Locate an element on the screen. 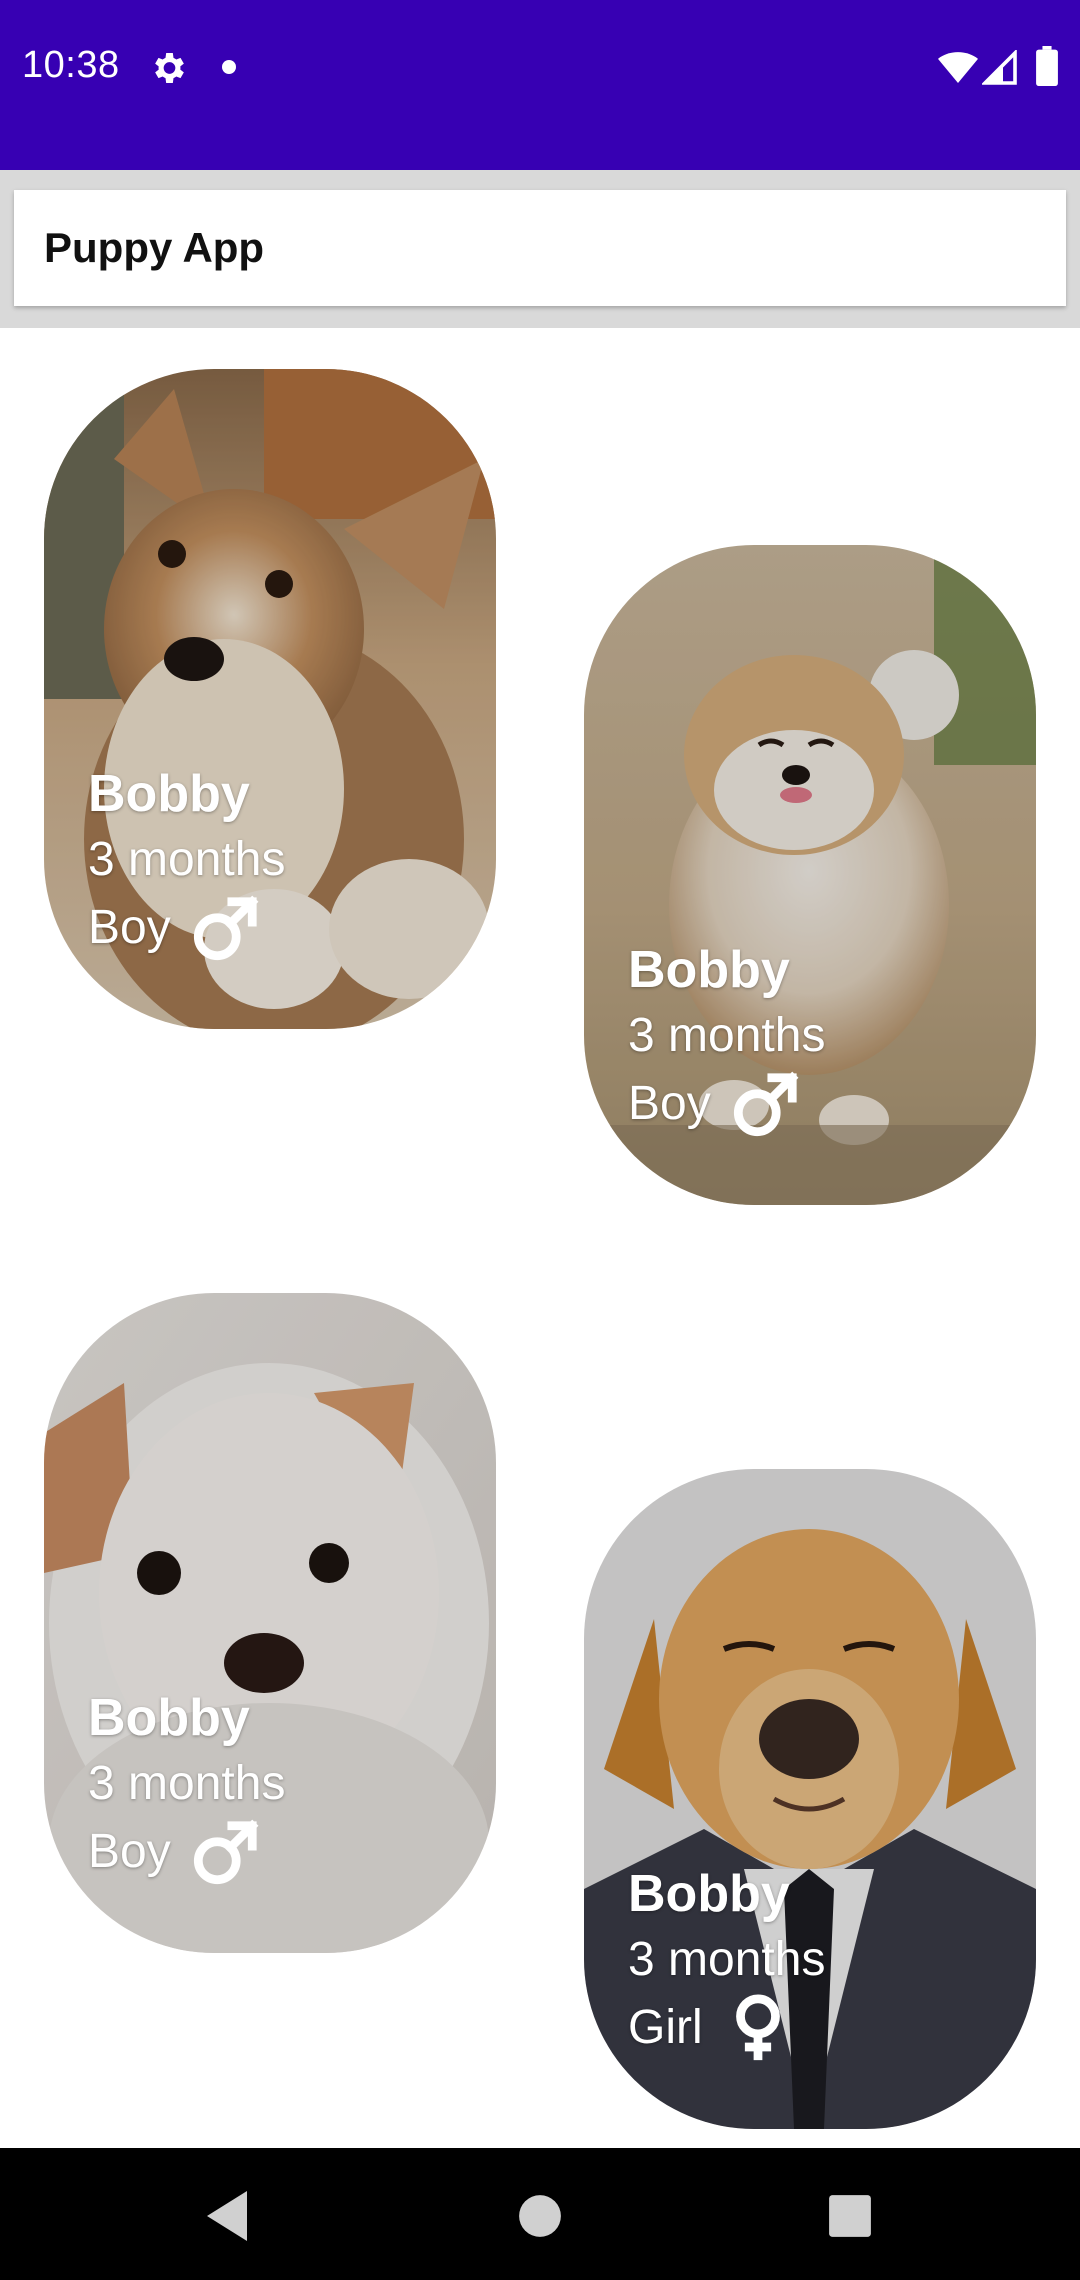  toolbar: Puppy App is located at coordinates (540, 248).